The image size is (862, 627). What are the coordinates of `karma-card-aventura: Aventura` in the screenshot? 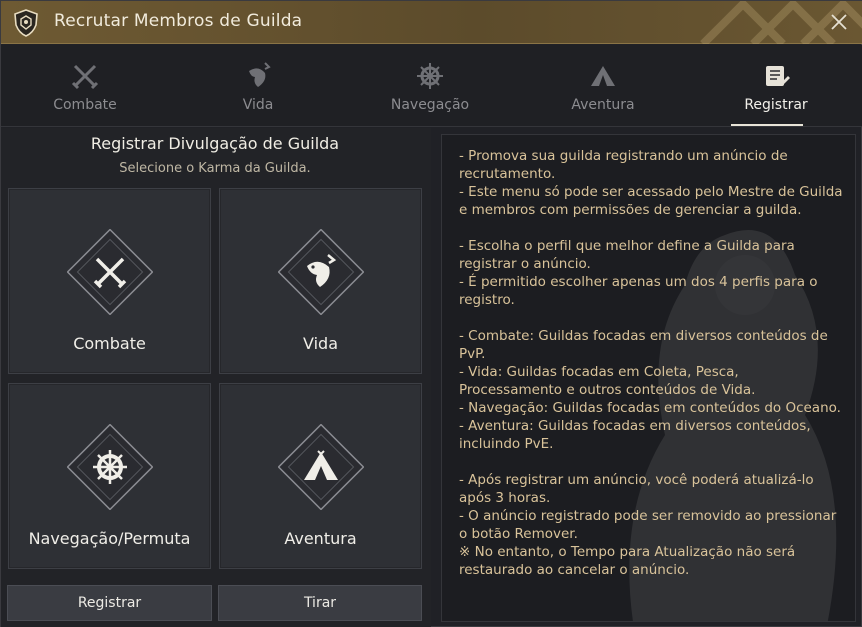 It's located at (320, 476).